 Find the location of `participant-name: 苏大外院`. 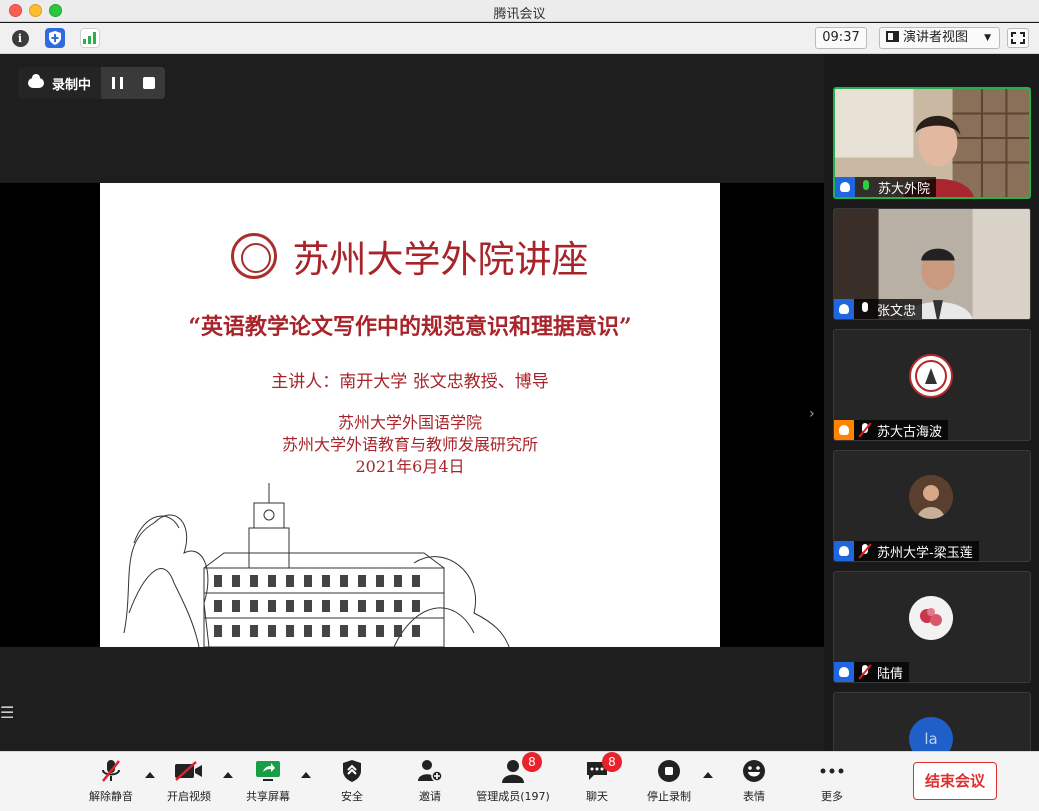

participant-name: 苏大外院 is located at coordinates (904, 189).